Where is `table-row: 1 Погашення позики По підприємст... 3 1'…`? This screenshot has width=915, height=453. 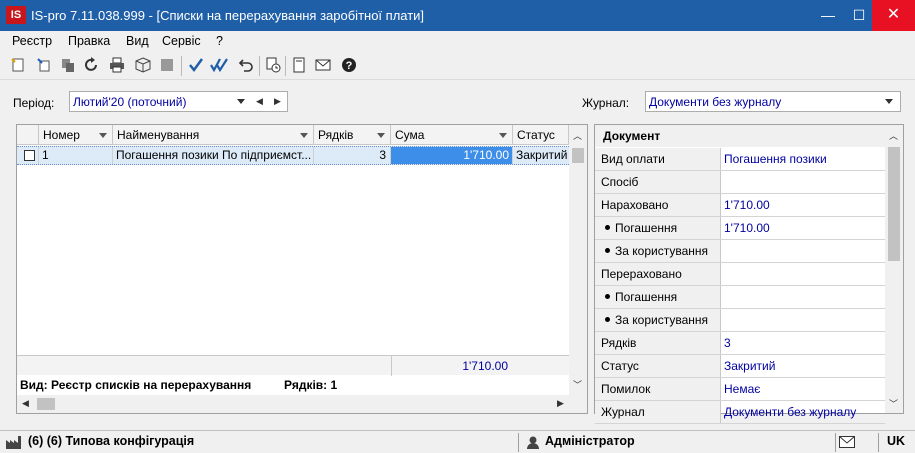
table-row: 1 Погашення позики По підприємст... 3 1'… is located at coordinates (293, 155).